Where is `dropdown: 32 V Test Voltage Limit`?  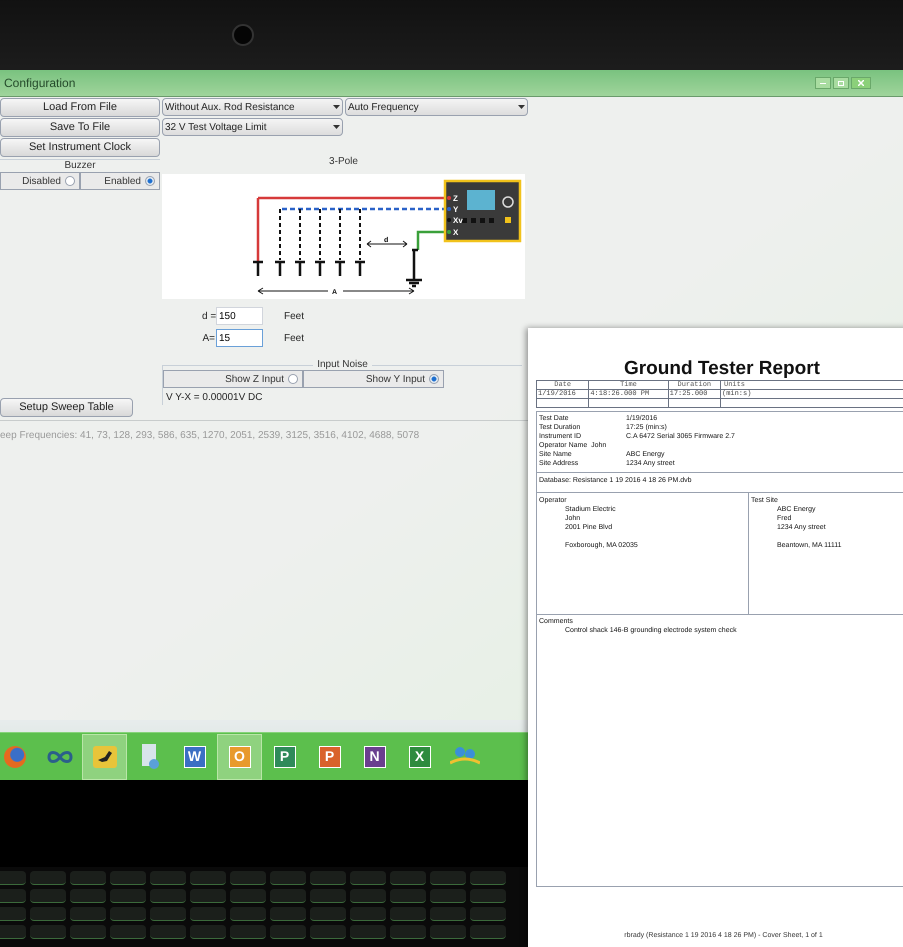
dropdown: 32 V Test Voltage Limit is located at coordinates (252, 127).